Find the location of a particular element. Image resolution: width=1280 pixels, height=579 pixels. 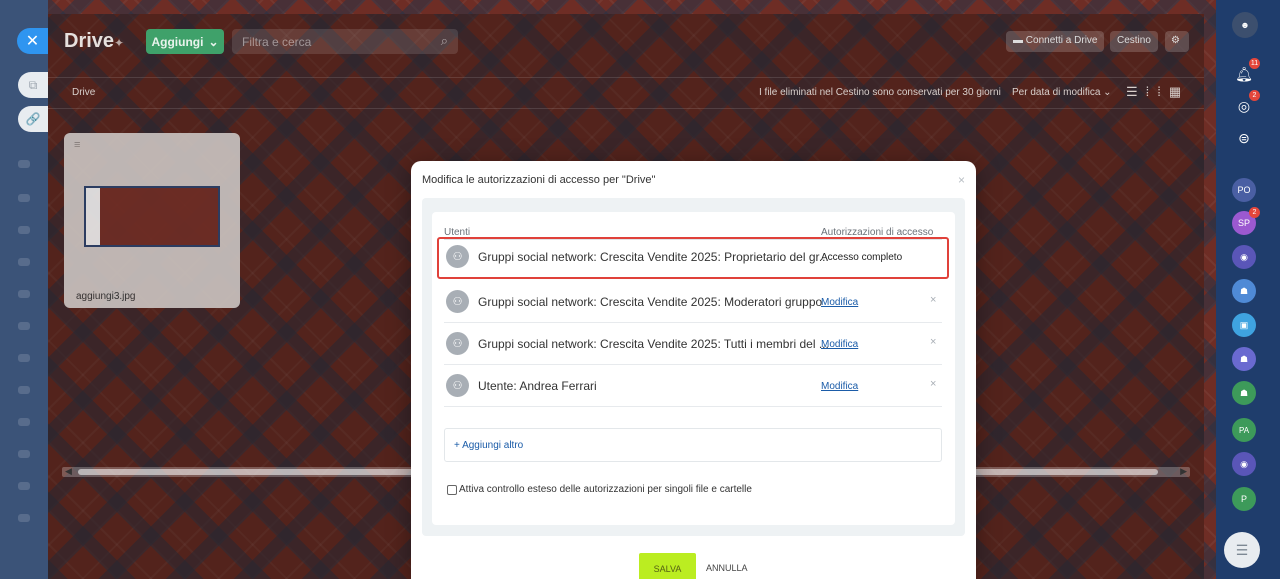

user-avatar: ☻ is located at coordinates (1245, 25).